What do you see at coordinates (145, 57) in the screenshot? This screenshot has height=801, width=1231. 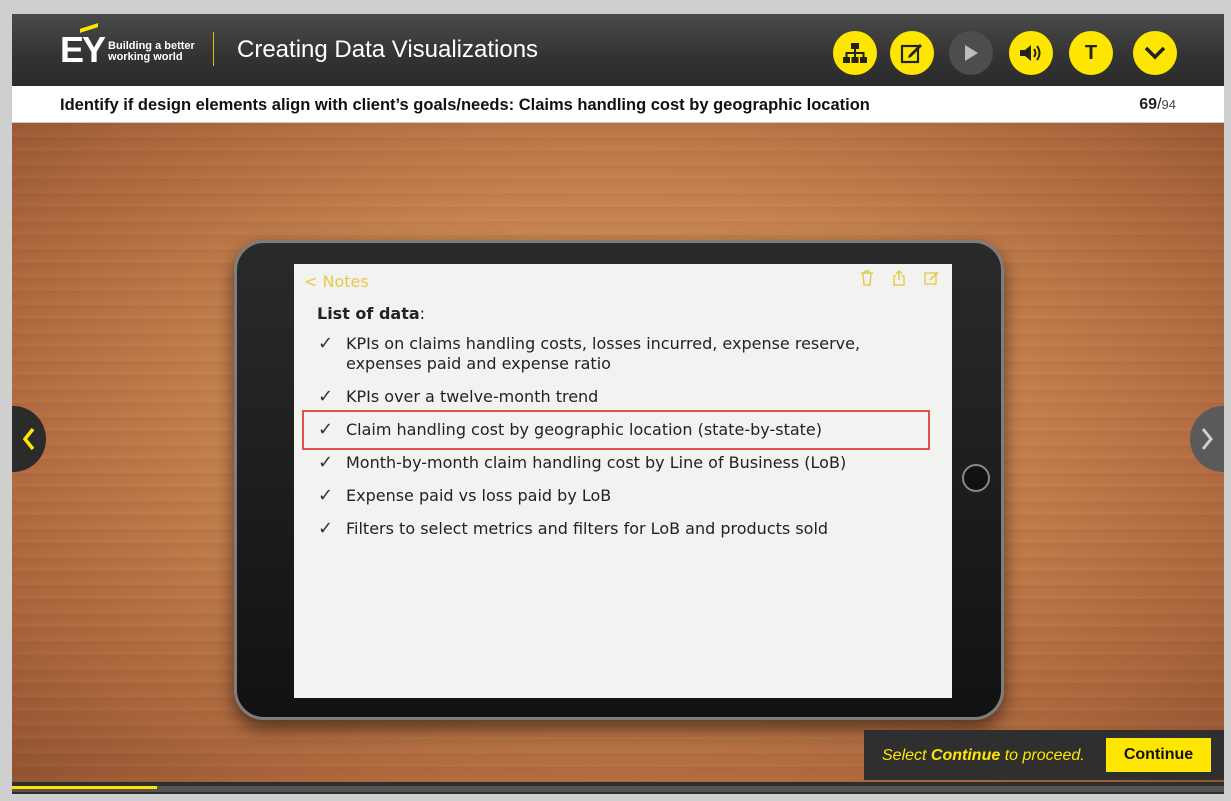 I see `logo-tagline-line2: working world` at bounding box center [145, 57].